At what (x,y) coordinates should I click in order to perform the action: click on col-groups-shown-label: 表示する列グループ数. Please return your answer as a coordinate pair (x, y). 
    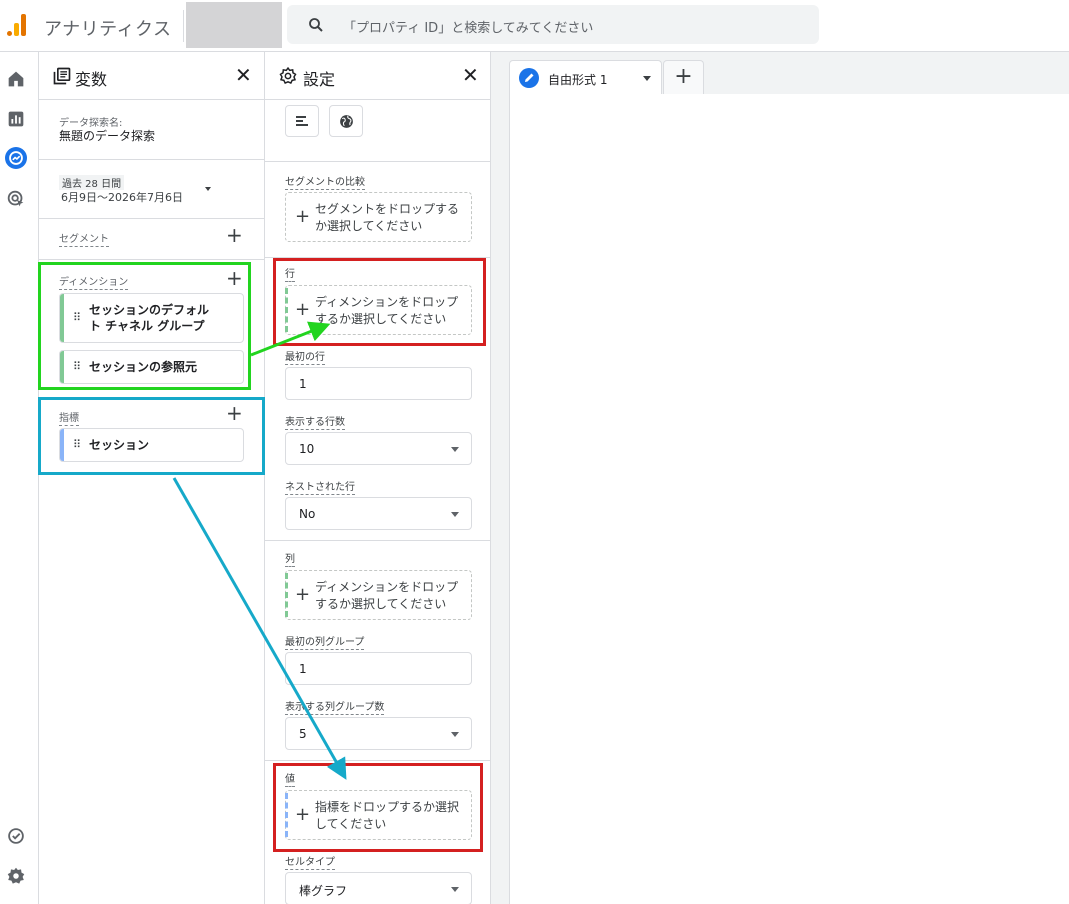
    Looking at the image, I should click on (335, 706).